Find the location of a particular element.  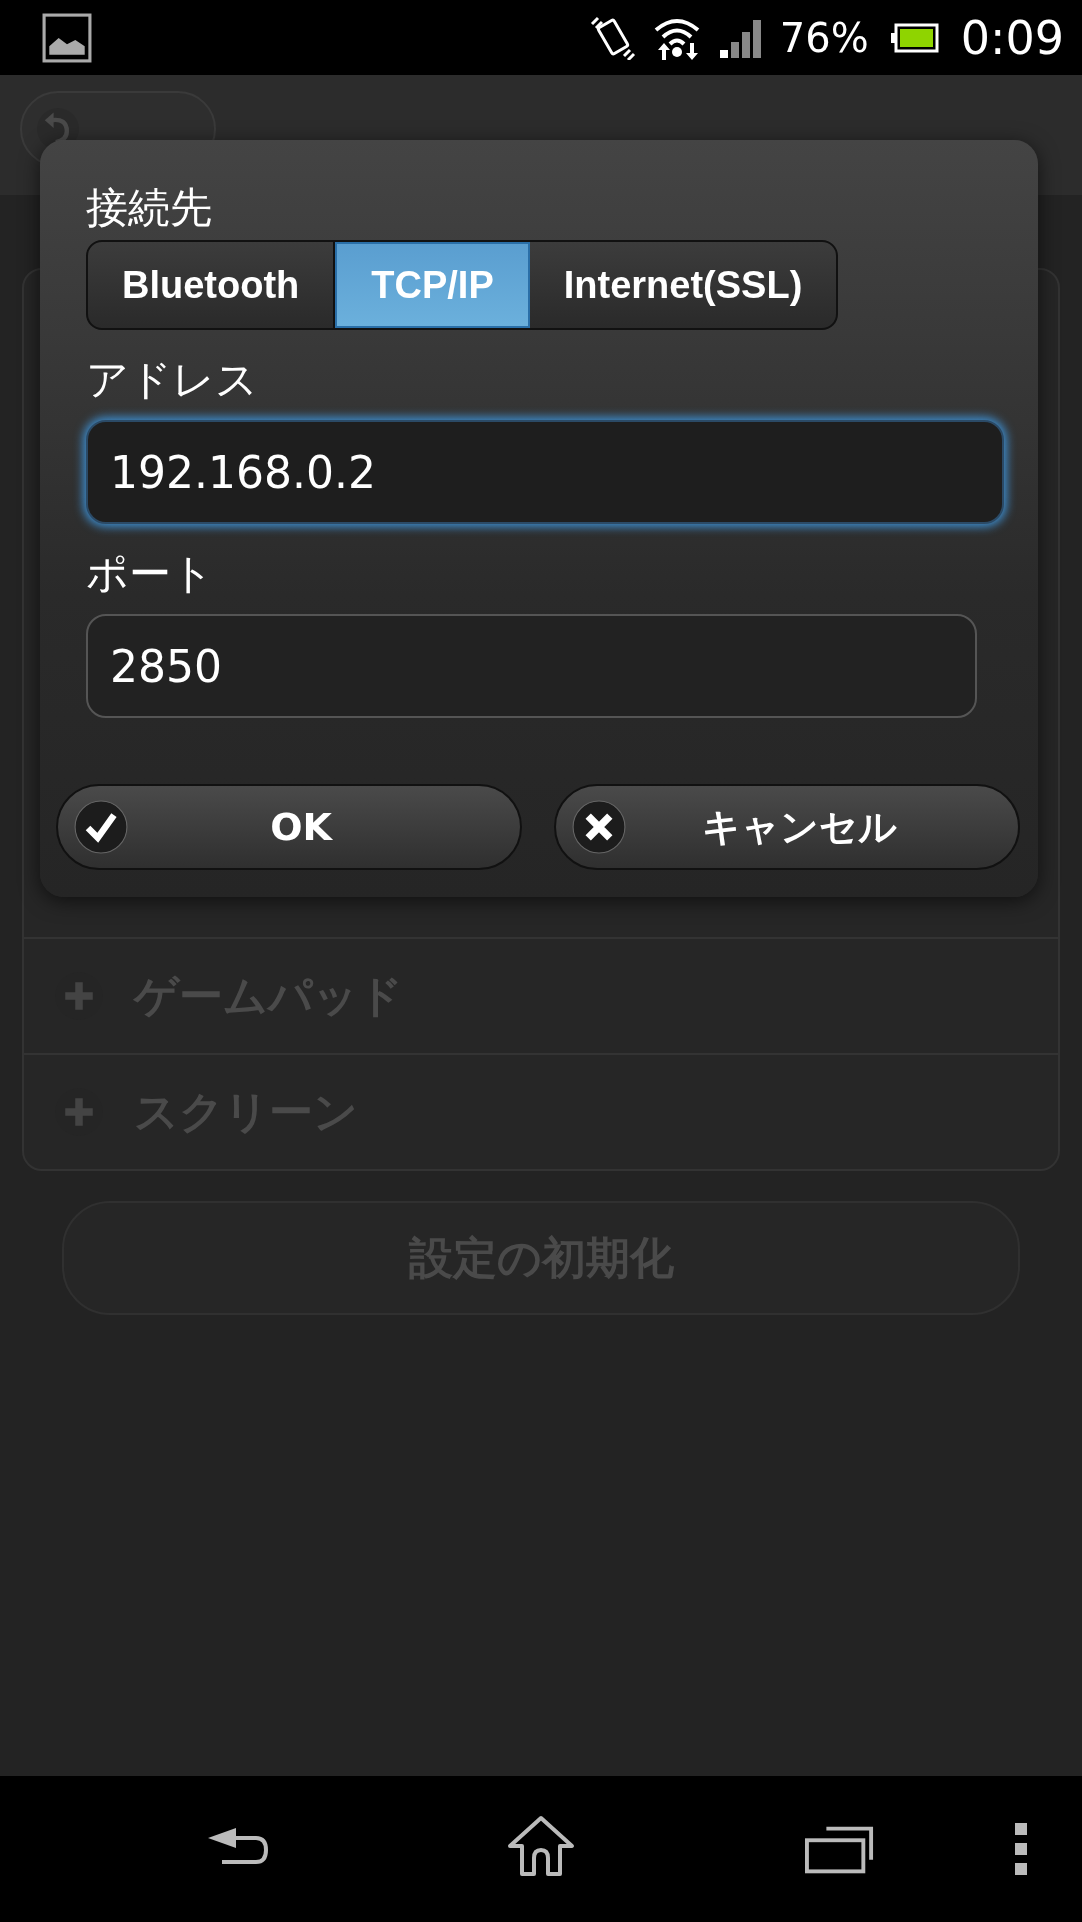

field-label: アドレス is located at coordinates (172, 380).